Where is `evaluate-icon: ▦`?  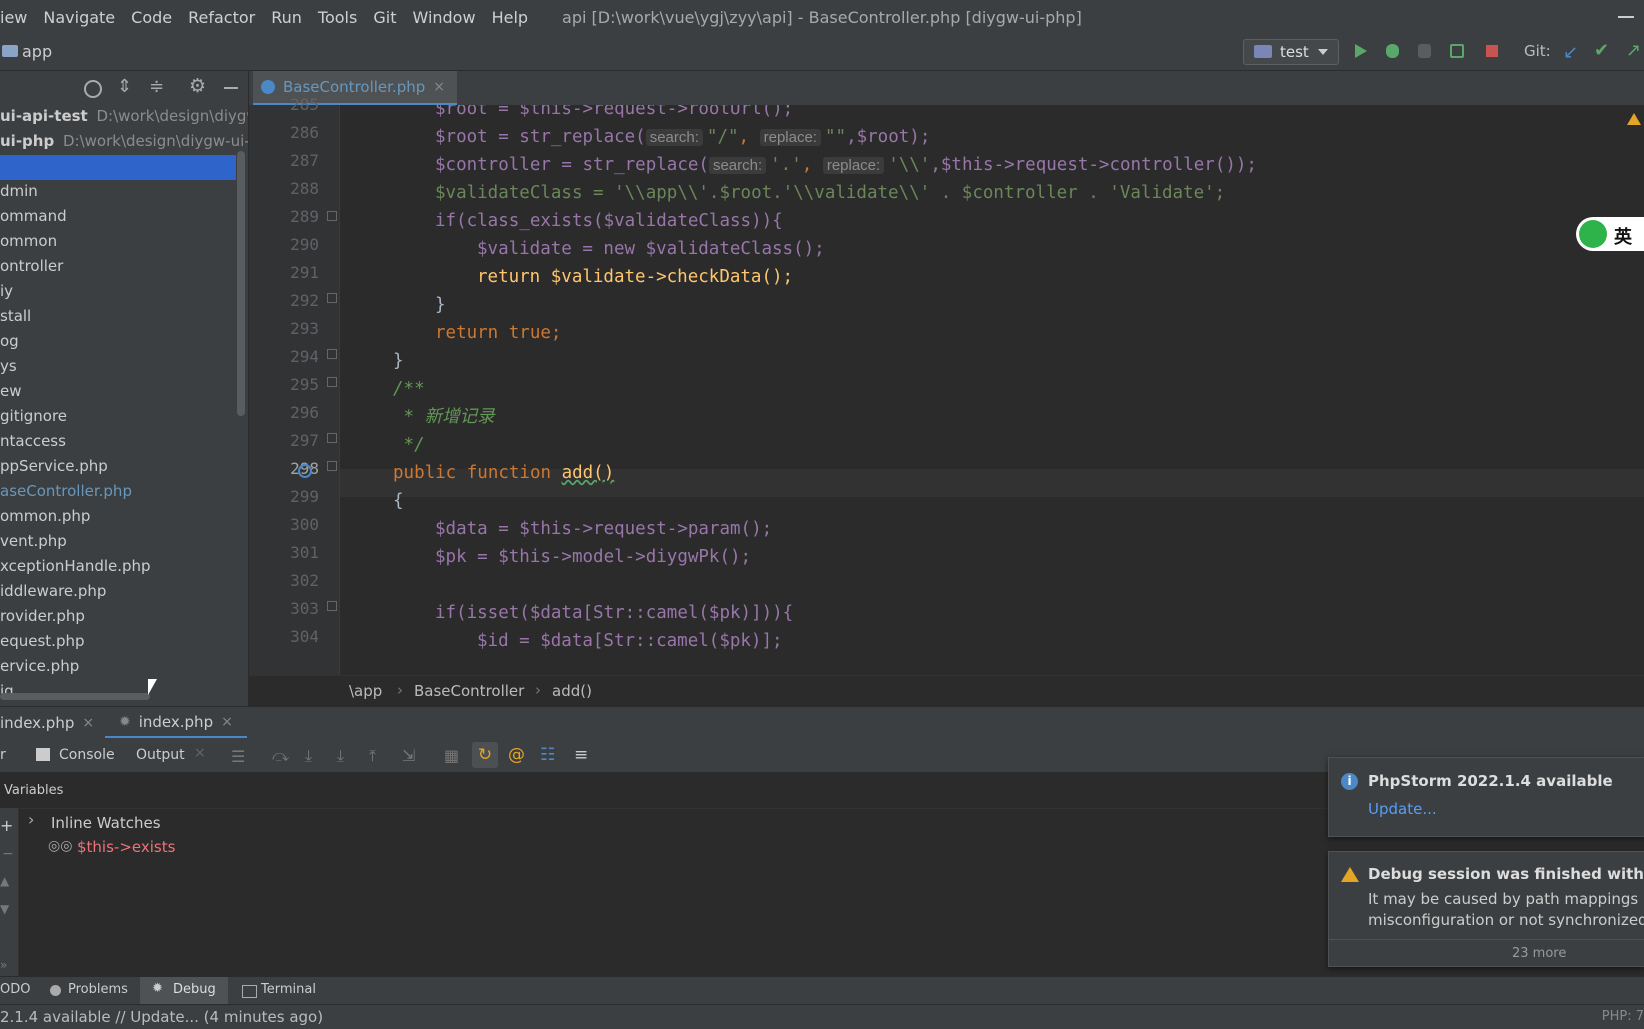 evaluate-icon: ▦ is located at coordinates (451, 755).